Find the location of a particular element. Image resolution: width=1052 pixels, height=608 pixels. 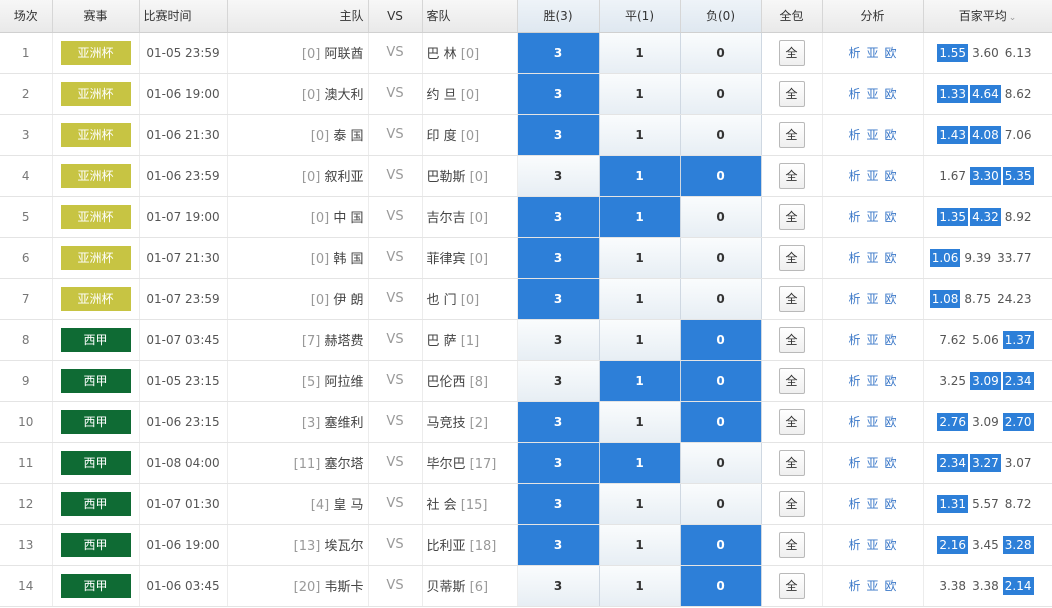

away-team: 社 会 is located at coordinates (442, 505).